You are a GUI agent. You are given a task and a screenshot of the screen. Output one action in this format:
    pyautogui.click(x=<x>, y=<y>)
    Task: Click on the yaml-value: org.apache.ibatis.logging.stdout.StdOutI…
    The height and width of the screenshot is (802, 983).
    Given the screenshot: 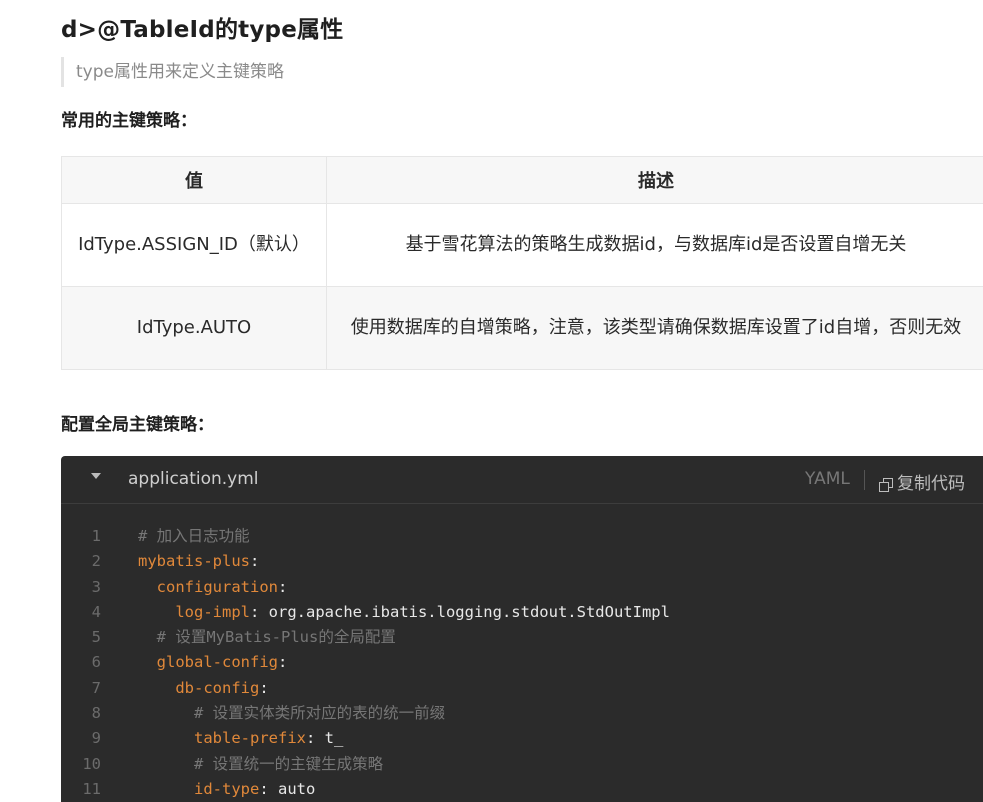 What is the action you would take?
    pyautogui.click(x=469, y=611)
    